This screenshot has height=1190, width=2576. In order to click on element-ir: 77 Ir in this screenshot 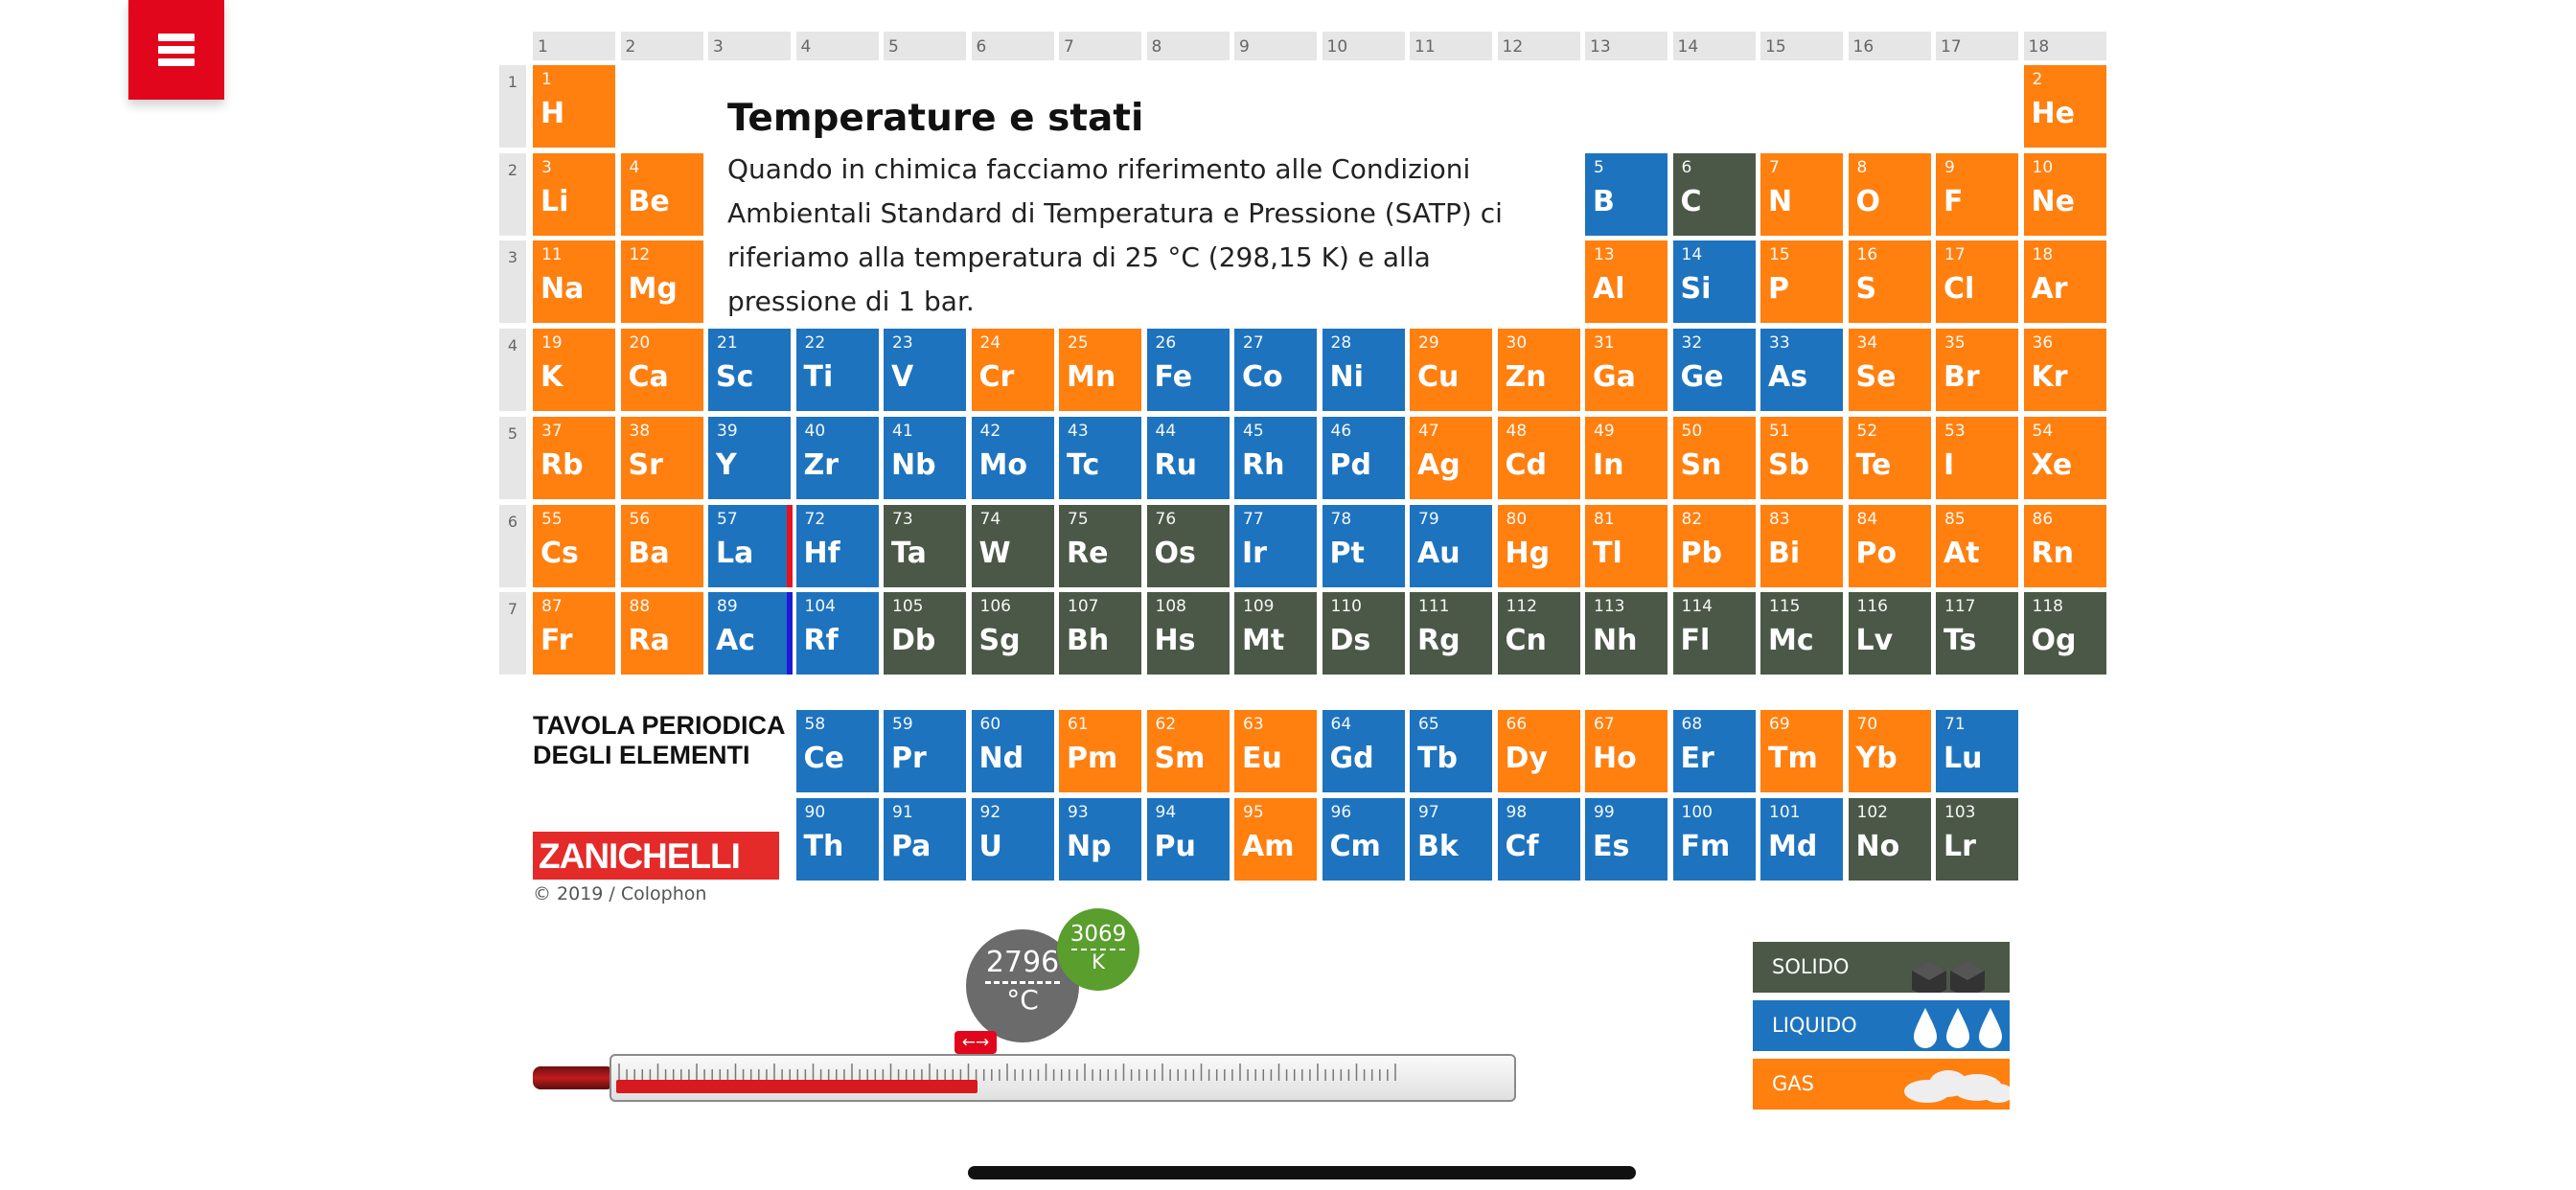, I will do `click(1275, 545)`.